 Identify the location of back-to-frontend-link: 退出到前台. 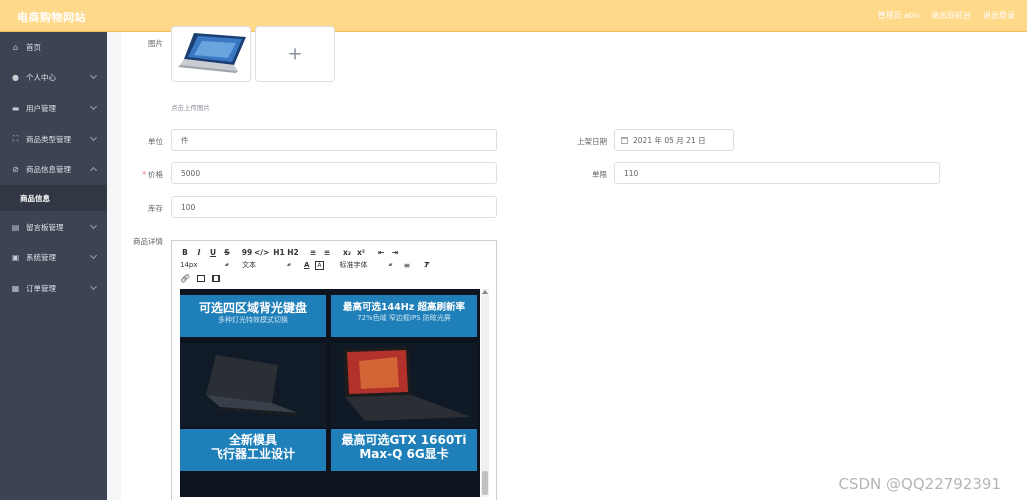
(951, 15).